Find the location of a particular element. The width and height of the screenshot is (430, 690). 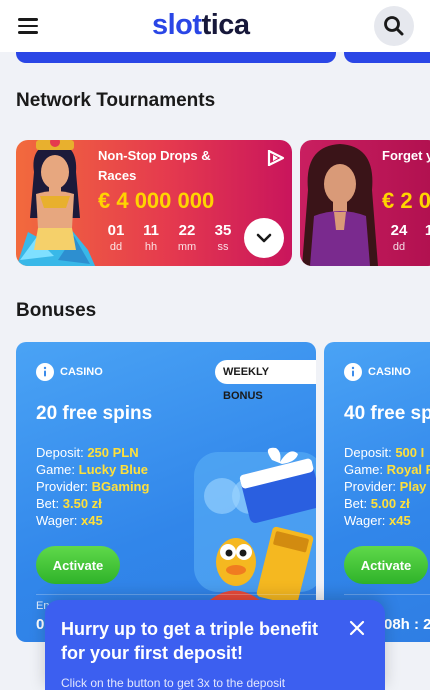

bonus-bet: Bet: 5.00 zł is located at coordinates (377, 503).